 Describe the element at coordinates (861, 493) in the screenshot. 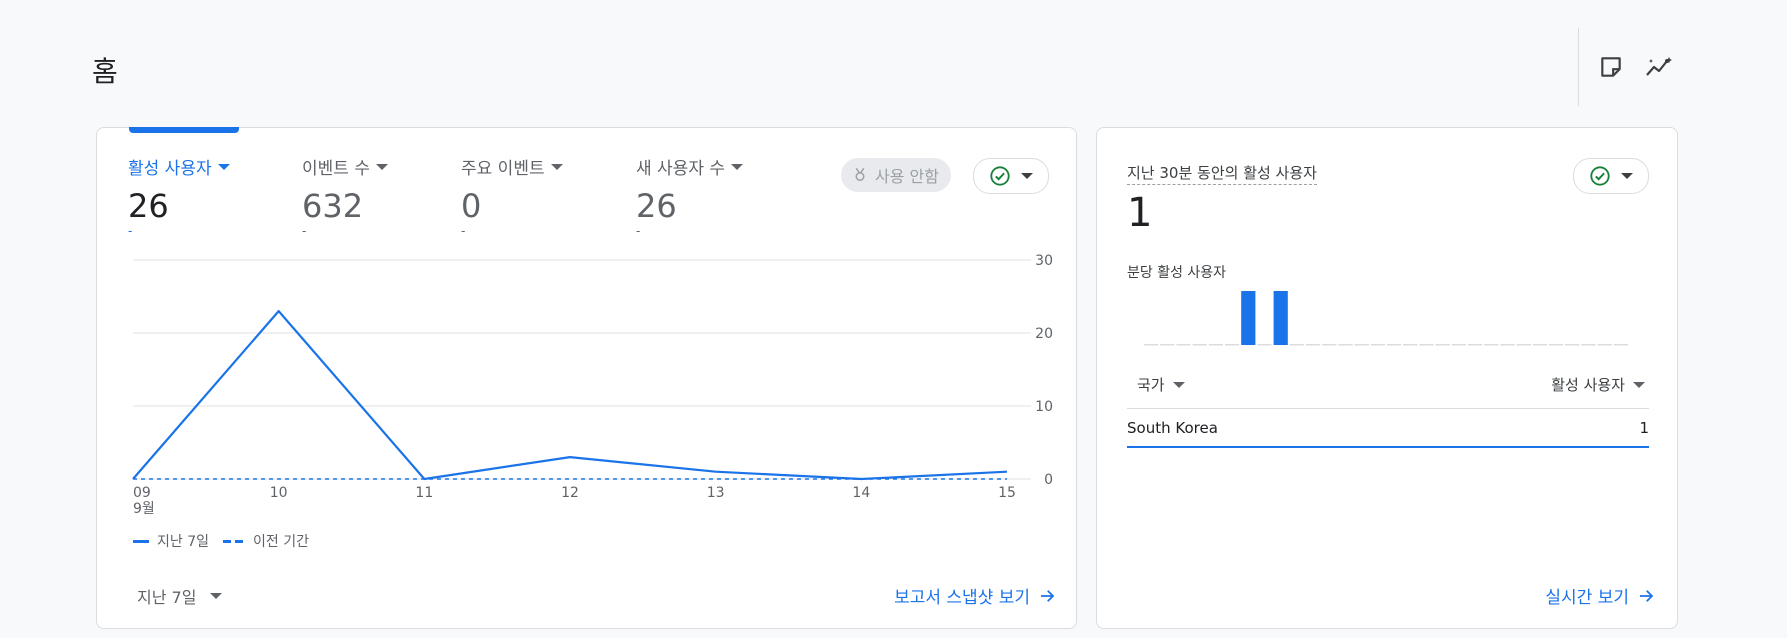

I see `x-tick-label: 14` at that location.